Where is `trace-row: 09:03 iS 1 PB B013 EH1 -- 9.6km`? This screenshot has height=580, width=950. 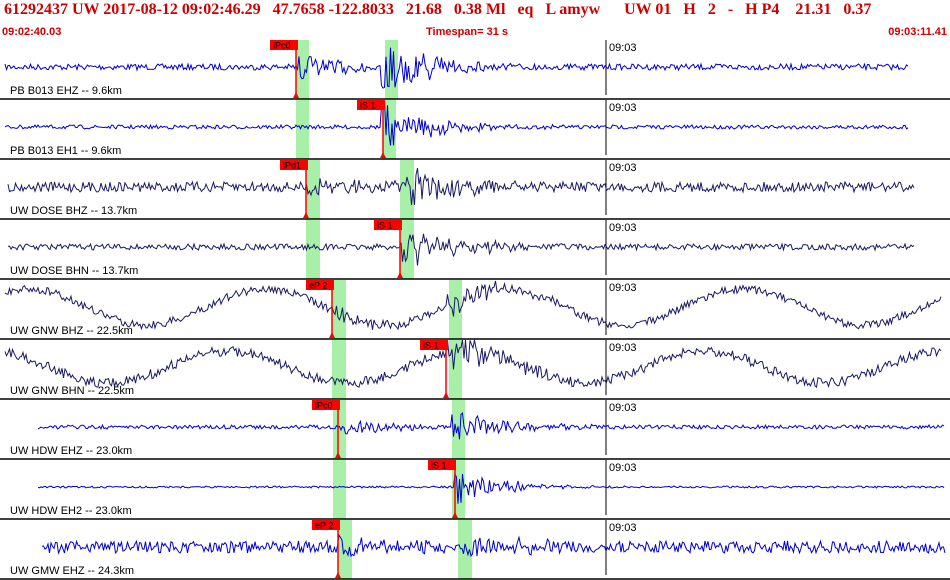 trace-row: 09:03 iS 1 PB B013 EH1 -- 9.6km is located at coordinates (475, 129).